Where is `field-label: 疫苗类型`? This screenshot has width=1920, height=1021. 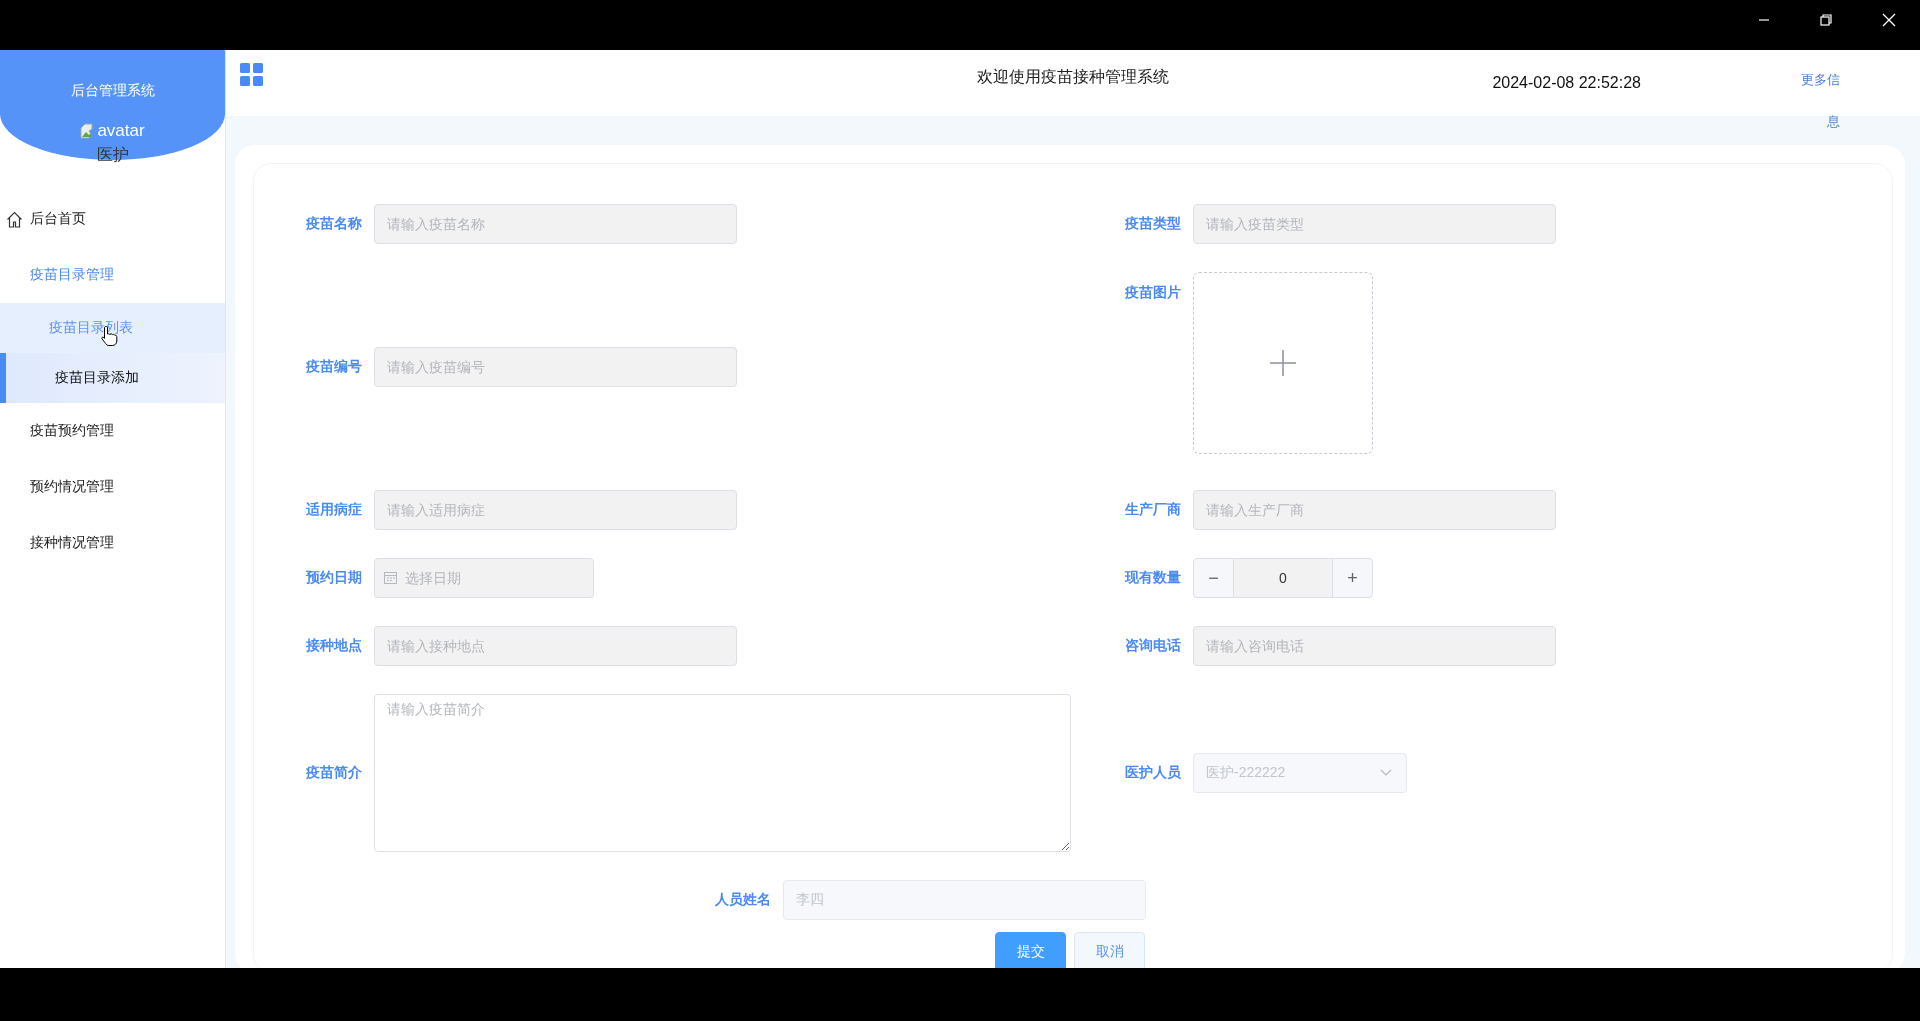 field-label: 疫苗类型 is located at coordinates (1153, 224).